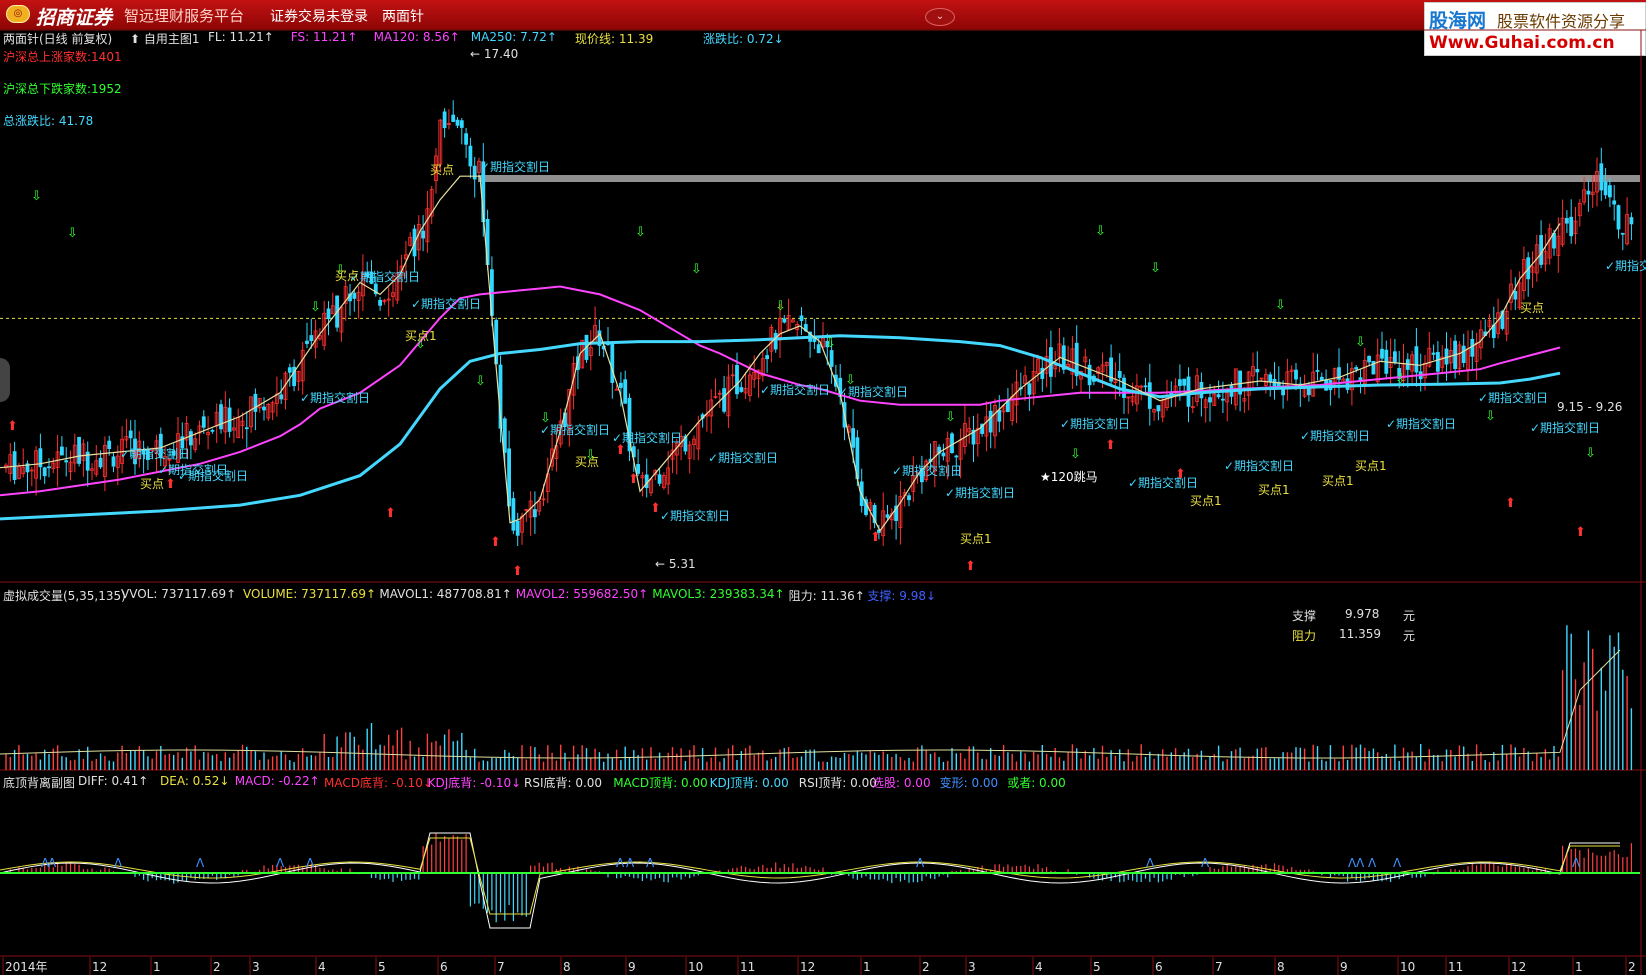  Describe the element at coordinates (1039, 967) in the screenshot. I see `time-axis-label: 4` at that location.